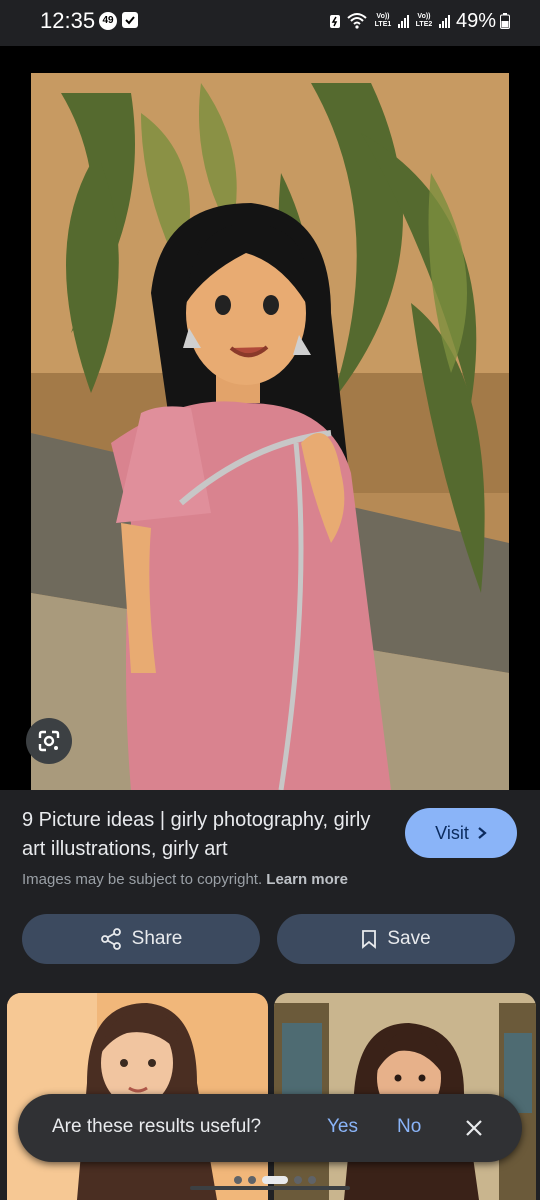  What do you see at coordinates (452, 832) in the screenshot?
I see `visit-label: Visit` at bounding box center [452, 832].